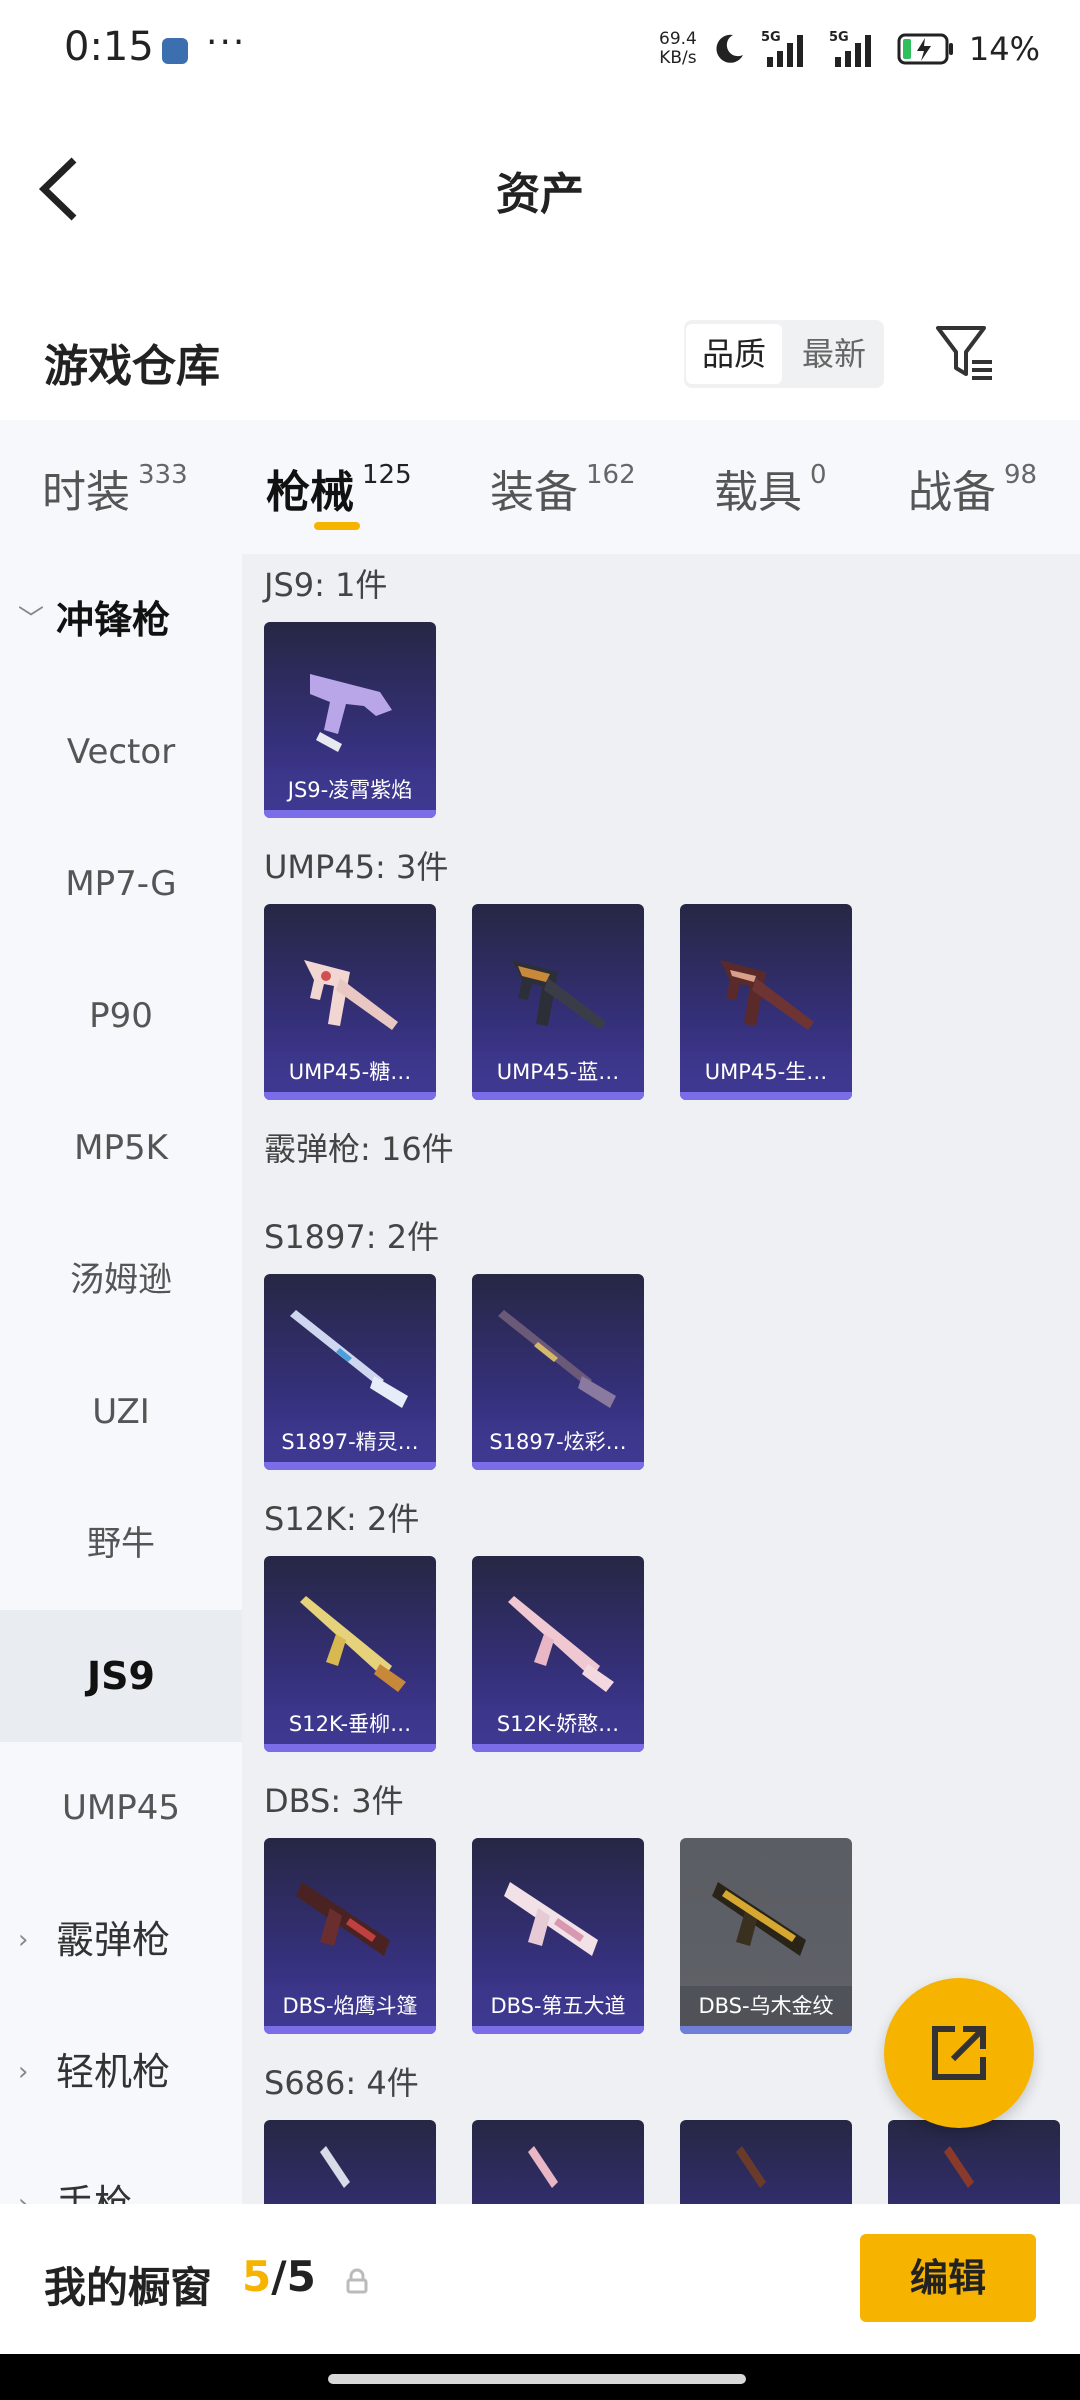 The width and height of the screenshot is (1080, 2400). I want to click on sidebar-item-mp5k: MP5K, so click(121, 1148).